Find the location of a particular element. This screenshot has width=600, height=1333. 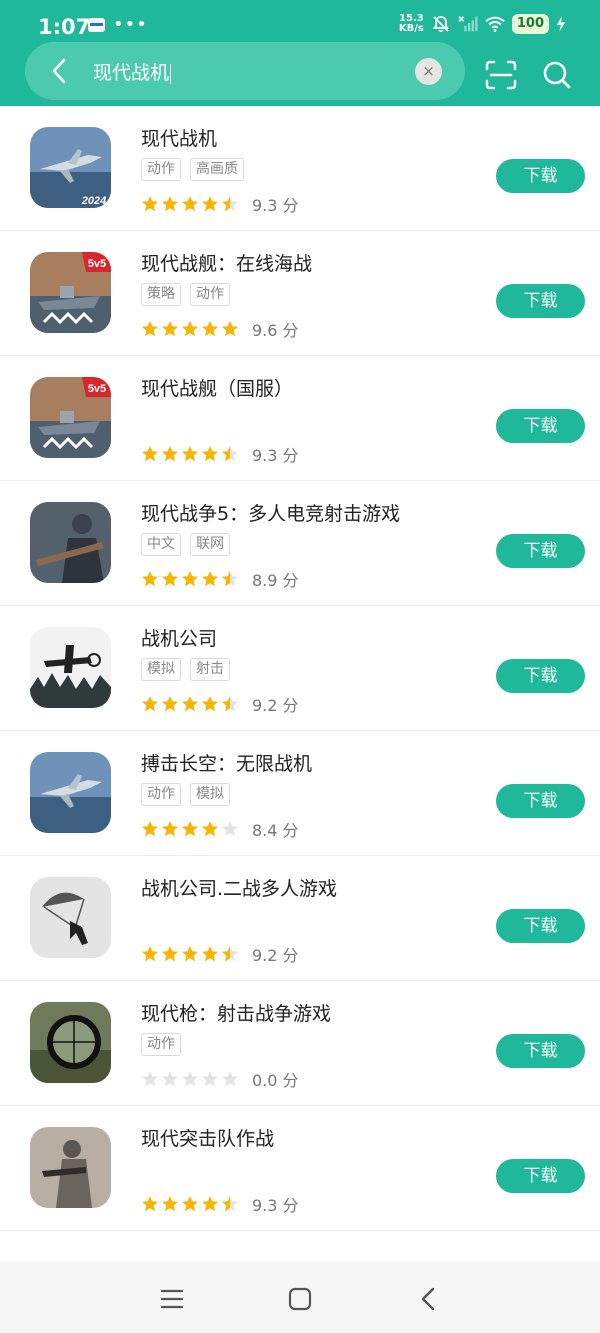

scan-icon is located at coordinates (501, 75).